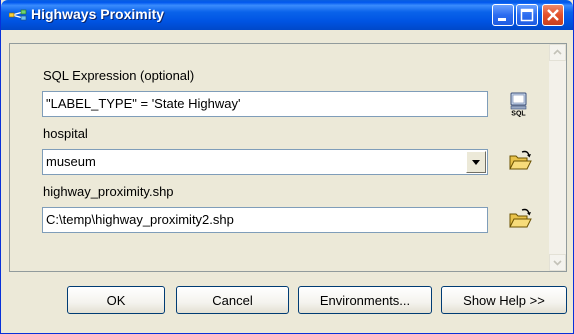 The height and width of the screenshot is (334, 574). What do you see at coordinates (65, 133) in the screenshot?
I see `input-dataset-label: hospital` at bounding box center [65, 133].